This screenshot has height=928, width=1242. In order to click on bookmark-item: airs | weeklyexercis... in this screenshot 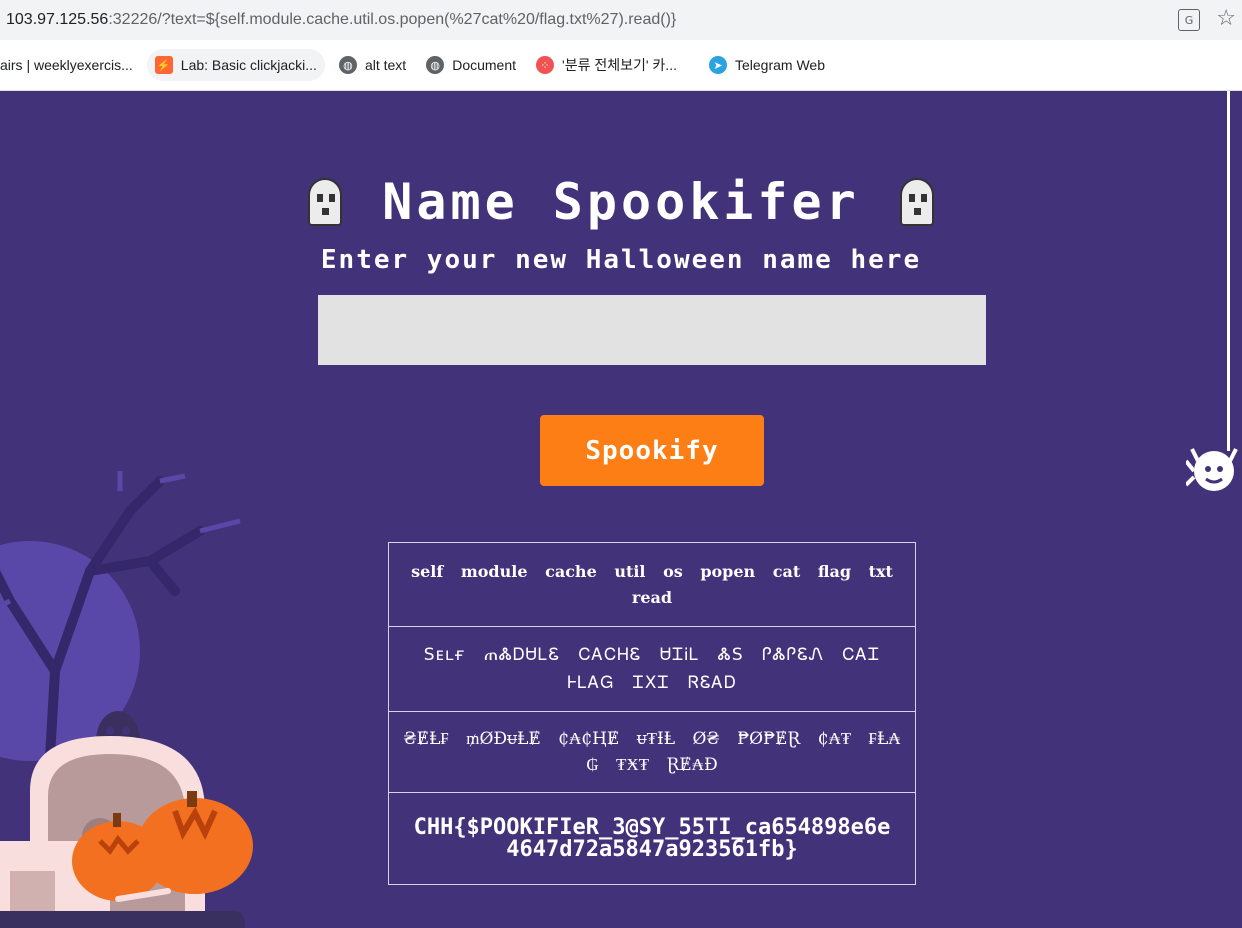, I will do `click(70, 65)`.